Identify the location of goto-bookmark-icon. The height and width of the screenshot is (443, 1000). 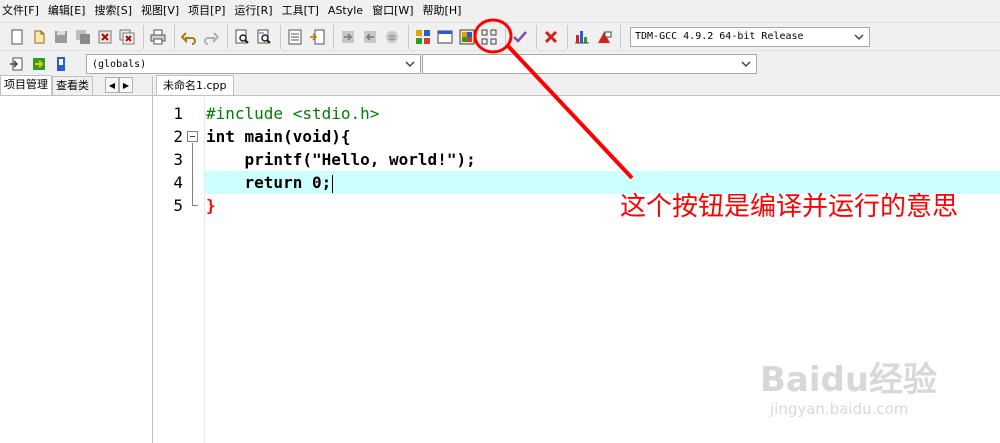
(61, 64).